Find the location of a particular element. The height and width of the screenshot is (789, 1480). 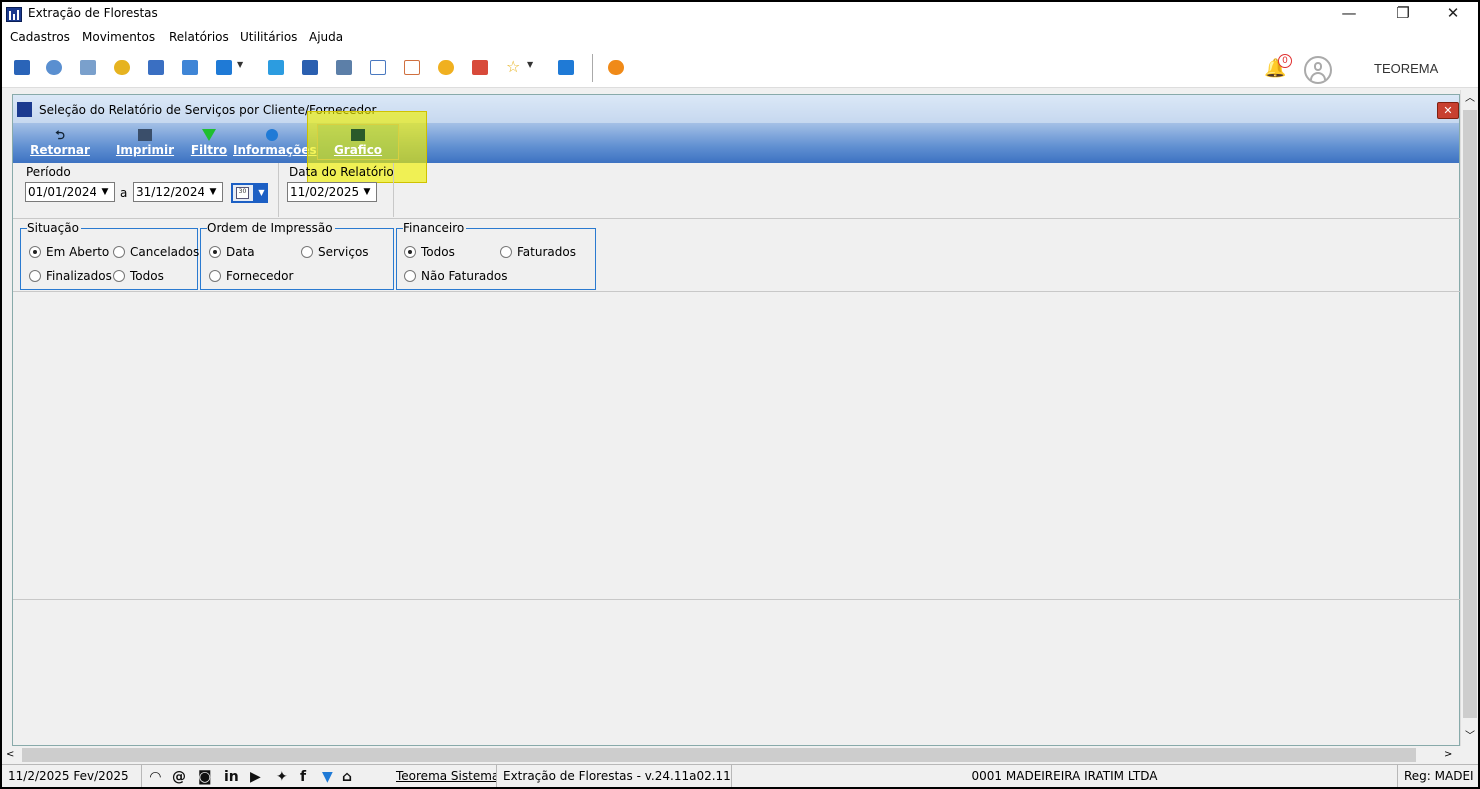

person-gold-icon is located at coordinates (122, 67).